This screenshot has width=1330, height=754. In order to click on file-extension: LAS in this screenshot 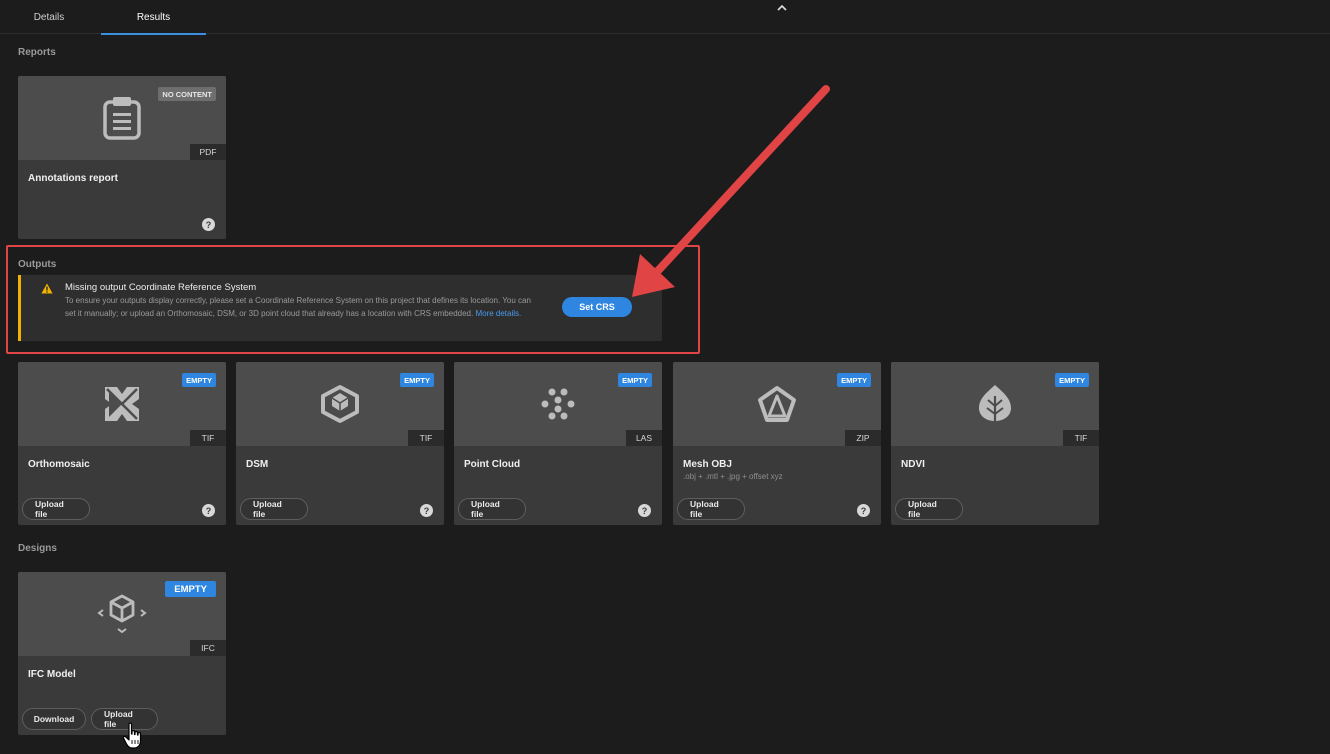, I will do `click(644, 438)`.